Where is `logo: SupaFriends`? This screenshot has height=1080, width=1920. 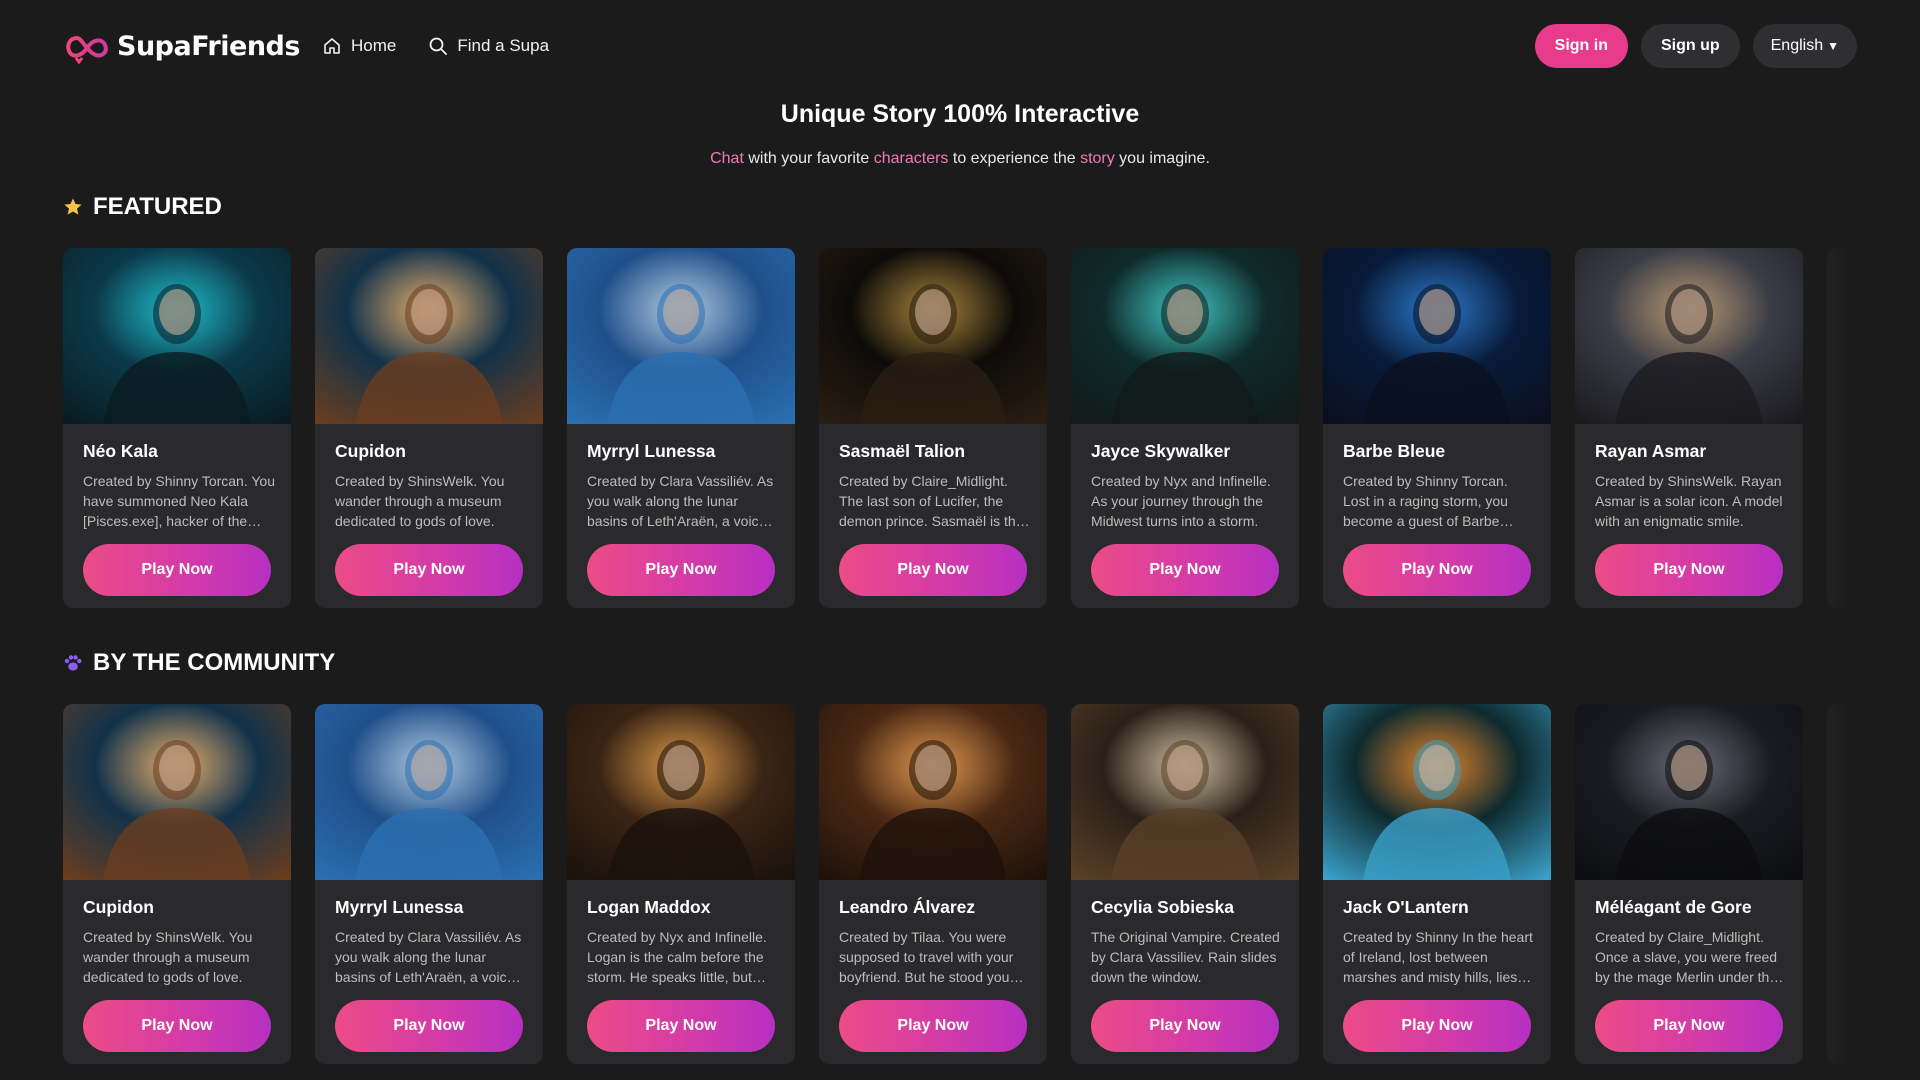
logo: SupaFriends is located at coordinates (181, 46).